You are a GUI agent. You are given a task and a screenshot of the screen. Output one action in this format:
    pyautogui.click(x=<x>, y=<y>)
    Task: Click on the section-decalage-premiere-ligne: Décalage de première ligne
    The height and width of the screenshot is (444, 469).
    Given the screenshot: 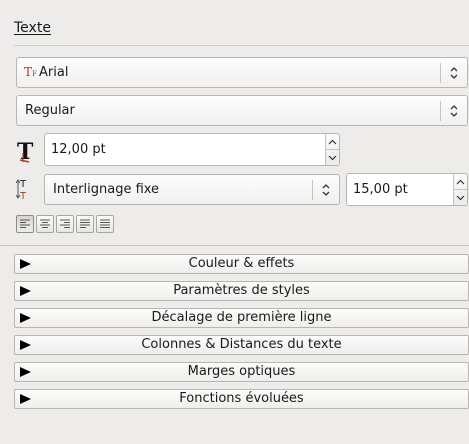 What is the action you would take?
    pyautogui.click(x=241, y=318)
    